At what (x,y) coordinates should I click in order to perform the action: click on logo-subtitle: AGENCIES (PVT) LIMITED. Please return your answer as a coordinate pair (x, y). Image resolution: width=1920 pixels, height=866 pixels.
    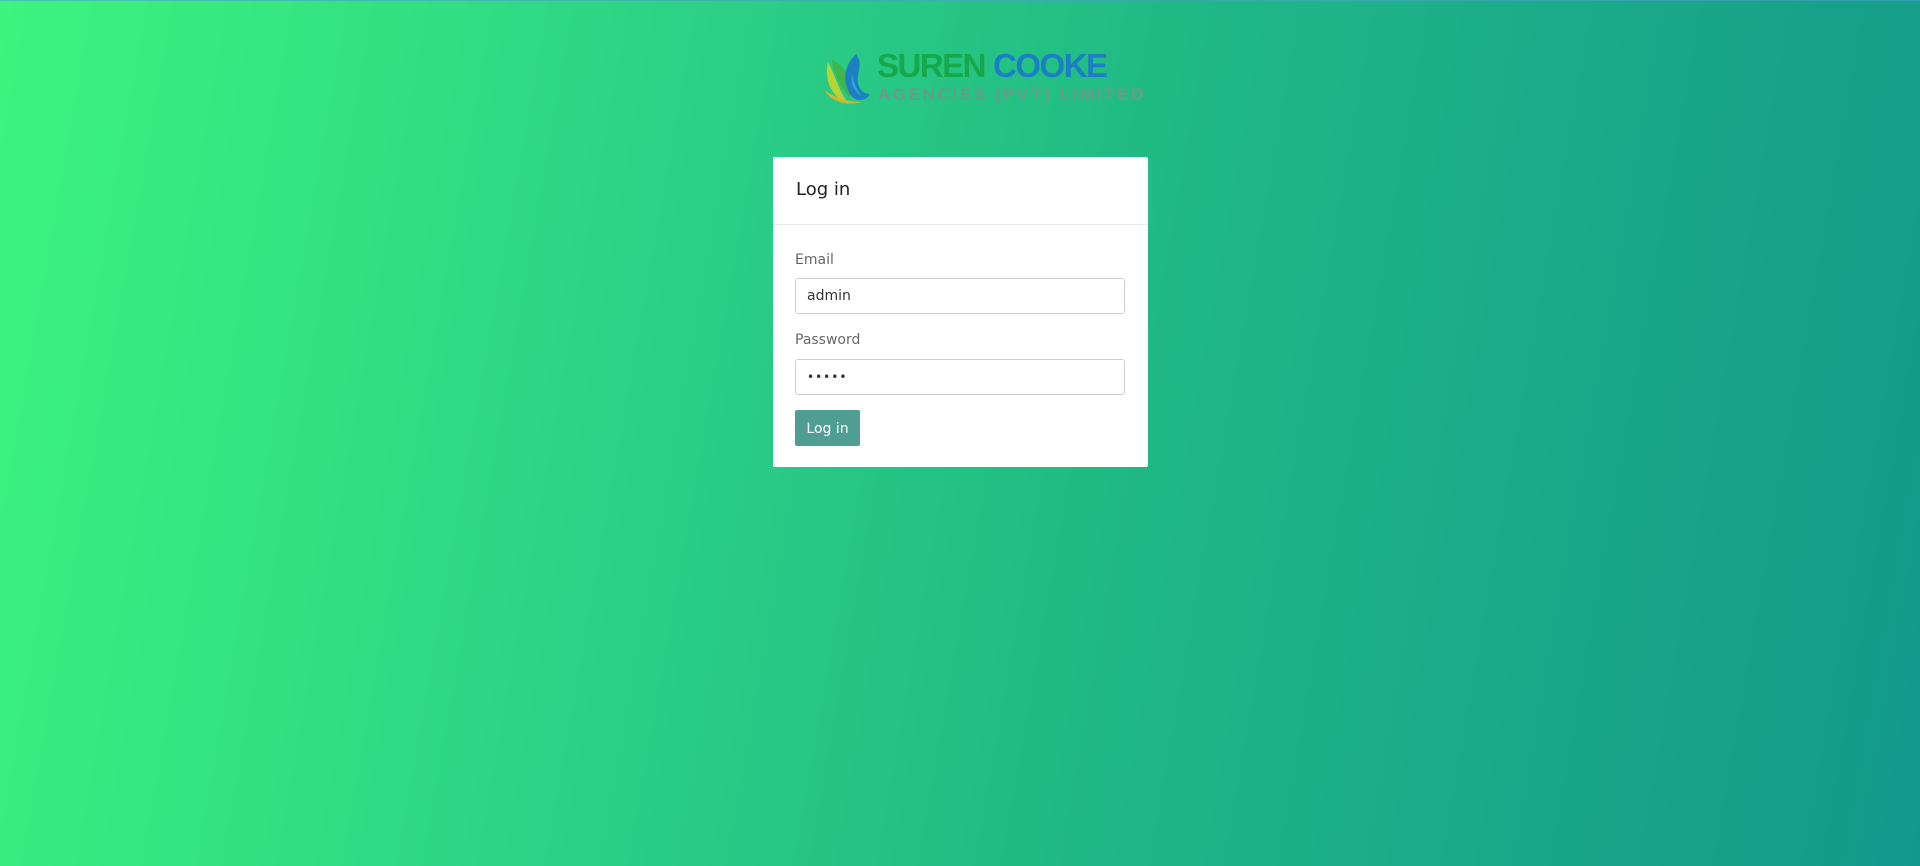
    Looking at the image, I should click on (1012, 94).